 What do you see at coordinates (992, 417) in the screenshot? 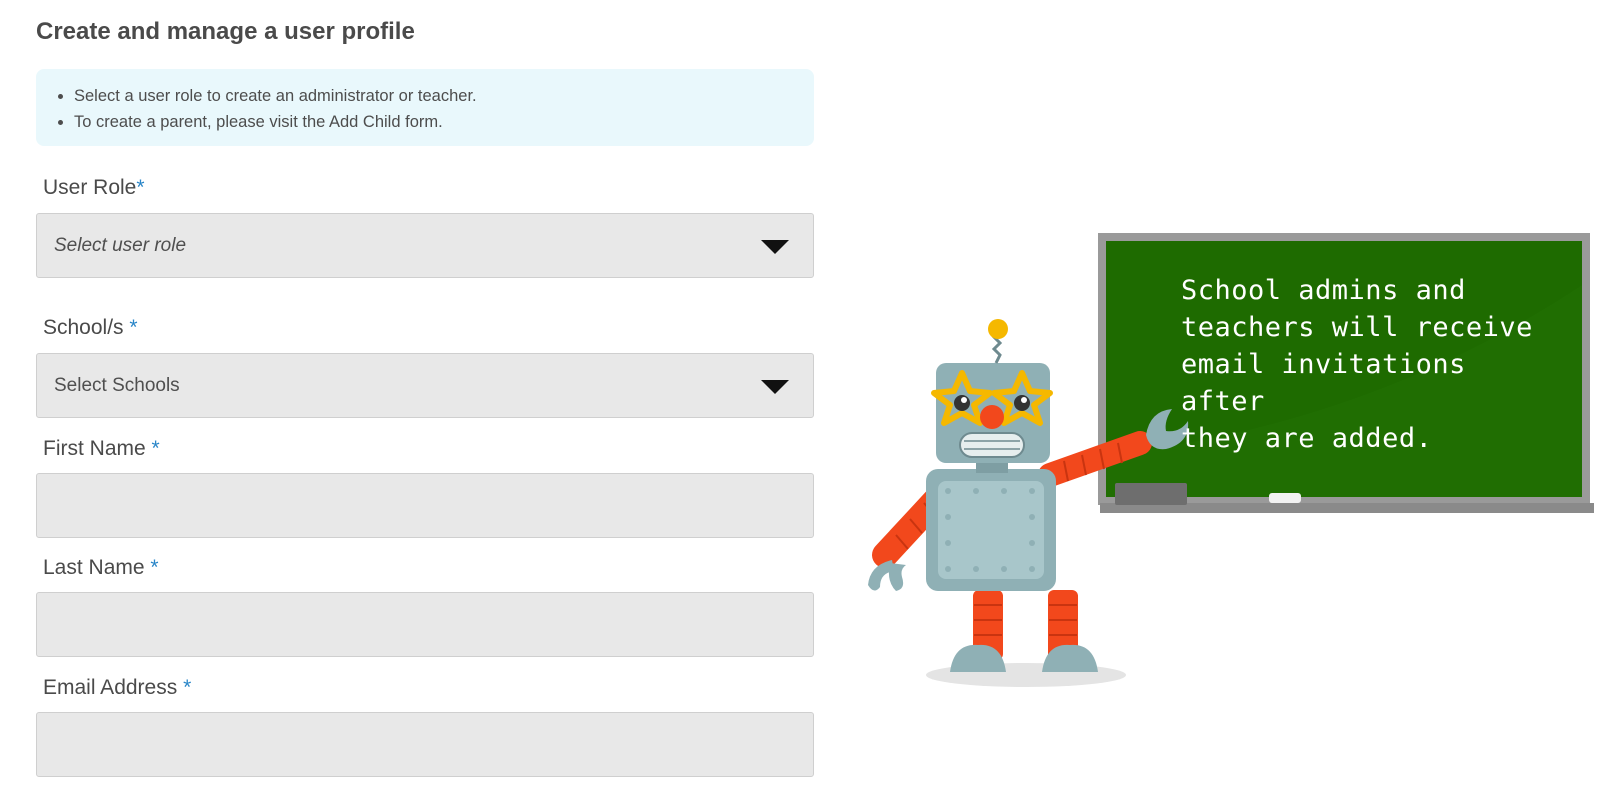
I see `robot-nose` at bounding box center [992, 417].